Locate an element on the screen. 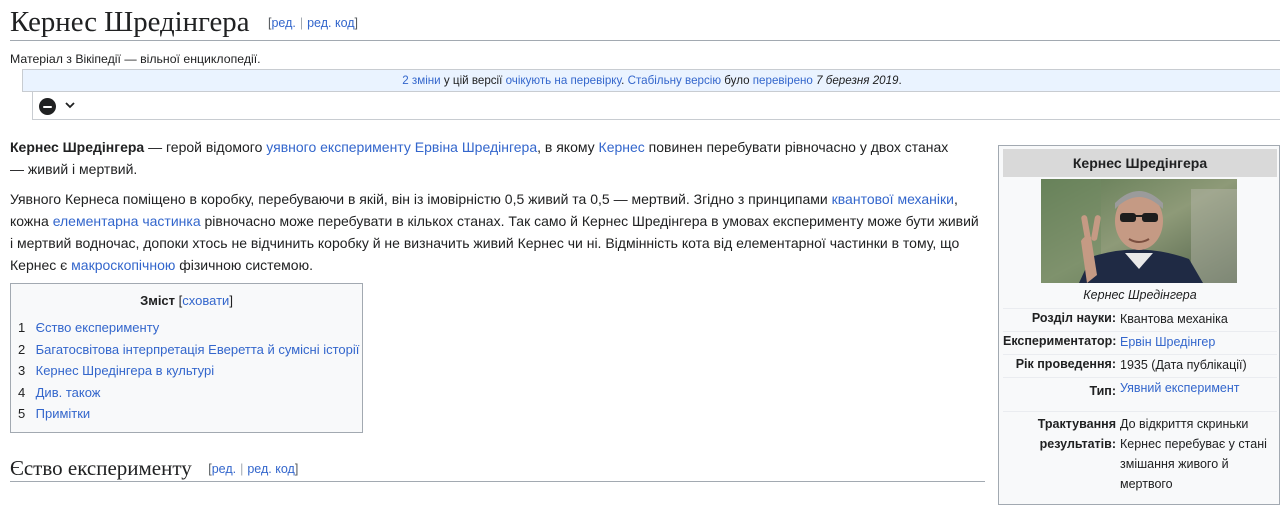 This screenshot has width=1280, height=507. section-edit-source-link: ред. код is located at coordinates (270, 469).